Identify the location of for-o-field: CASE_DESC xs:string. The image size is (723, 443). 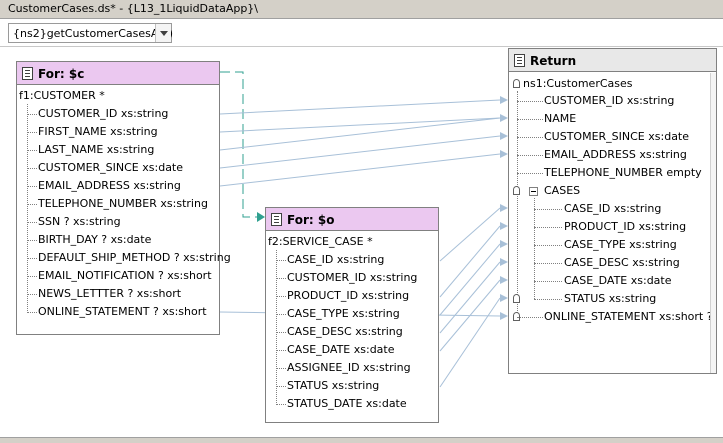
(345, 332).